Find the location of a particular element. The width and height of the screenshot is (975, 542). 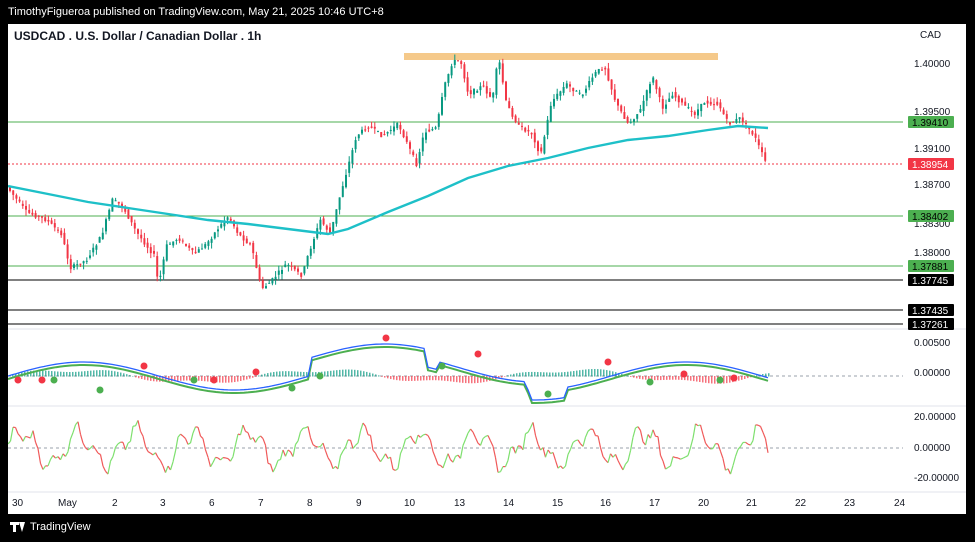

tradingview-brand: TradingView is located at coordinates (50, 527).